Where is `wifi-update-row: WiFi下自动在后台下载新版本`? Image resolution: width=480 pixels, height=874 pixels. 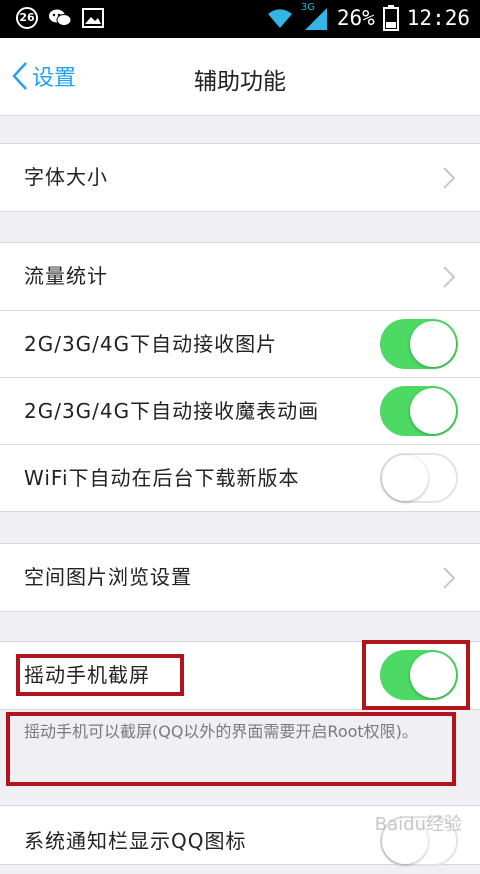 wifi-update-row: WiFi下自动在后台下载新版本 is located at coordinates (240, 477).